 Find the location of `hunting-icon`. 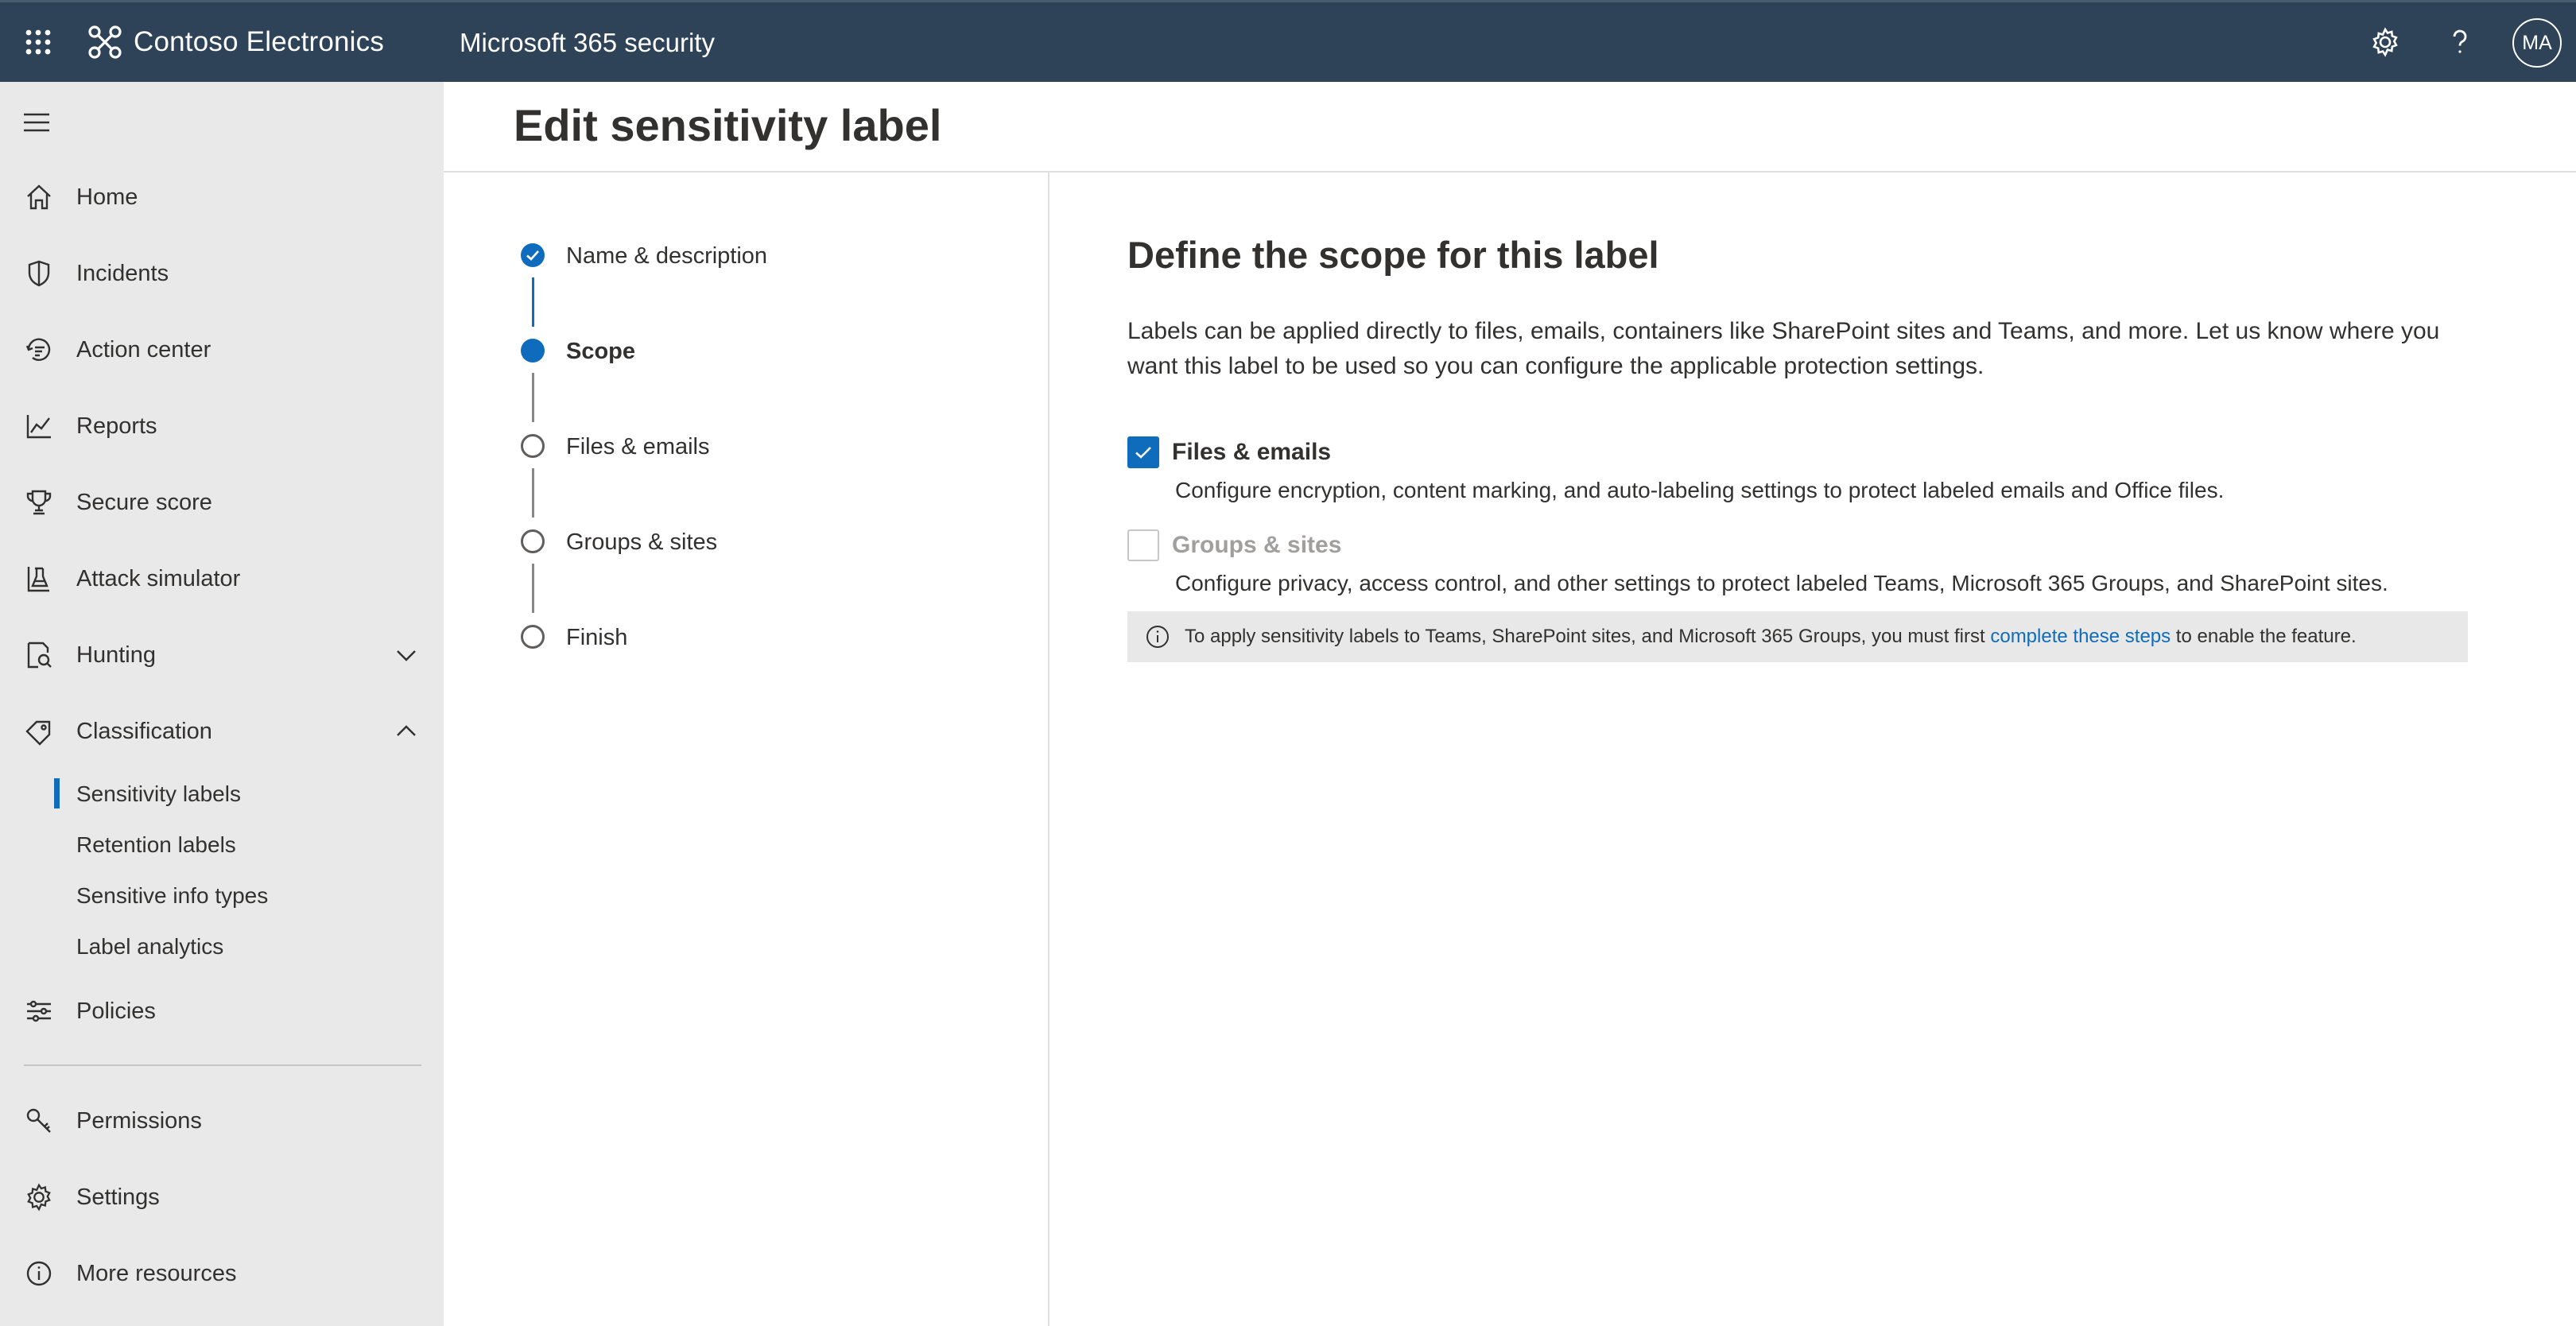

hunting-icon is located at coordinates (39, 655).